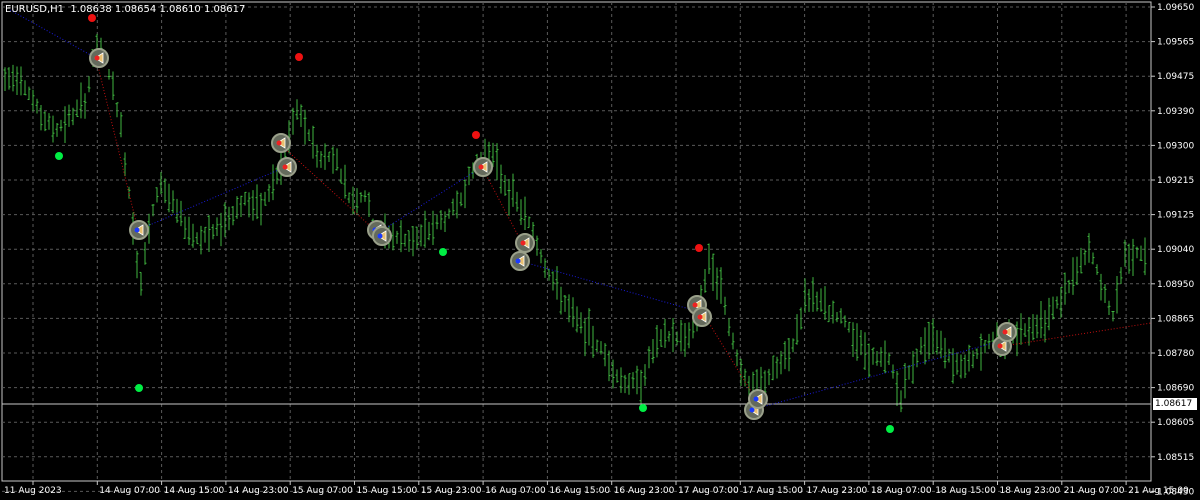 The width and height of the screenshot is (1200, 500). What do you see at coordinates (1175, 77) in the screenshot?
I see `price-tick-label: 1.09475` at bounding box center [1175, 77].